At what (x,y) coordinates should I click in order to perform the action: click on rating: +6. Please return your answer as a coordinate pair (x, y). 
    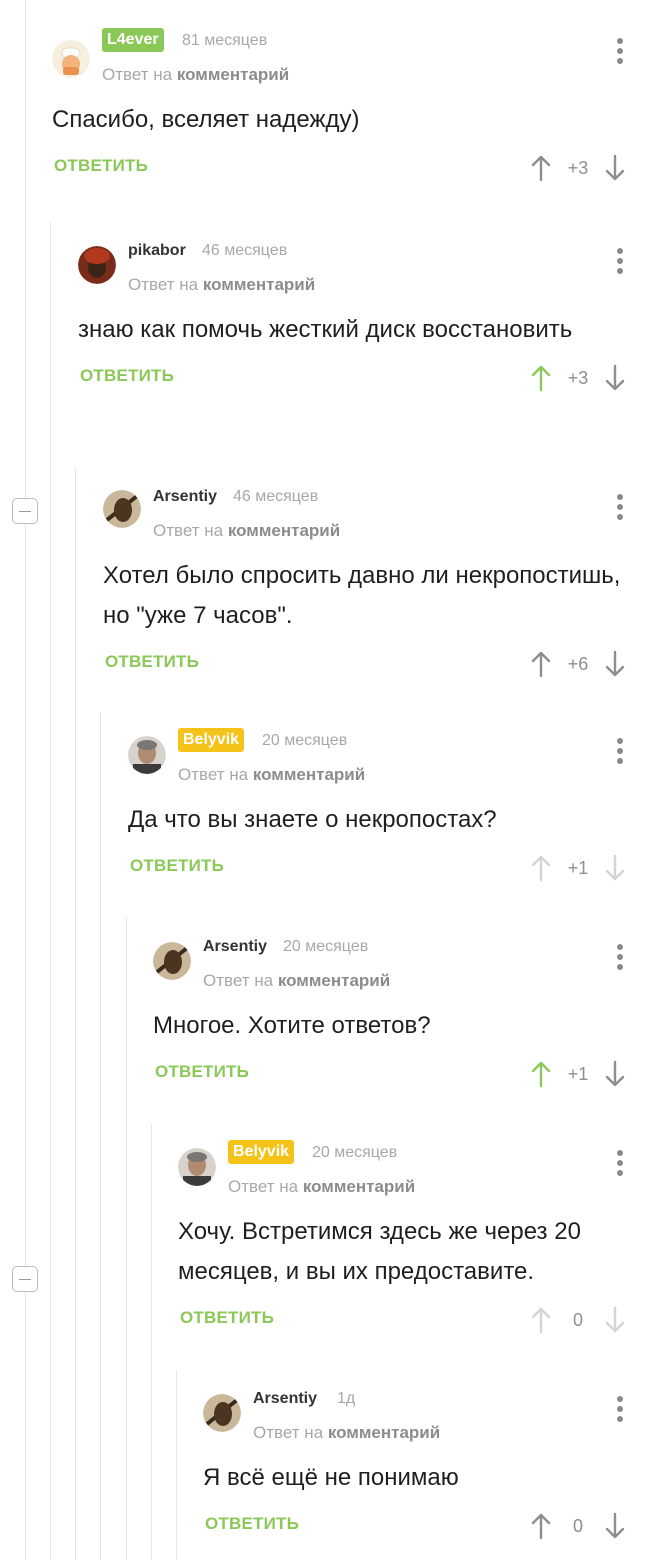
    Looking at the image, I should click on (578, 663).